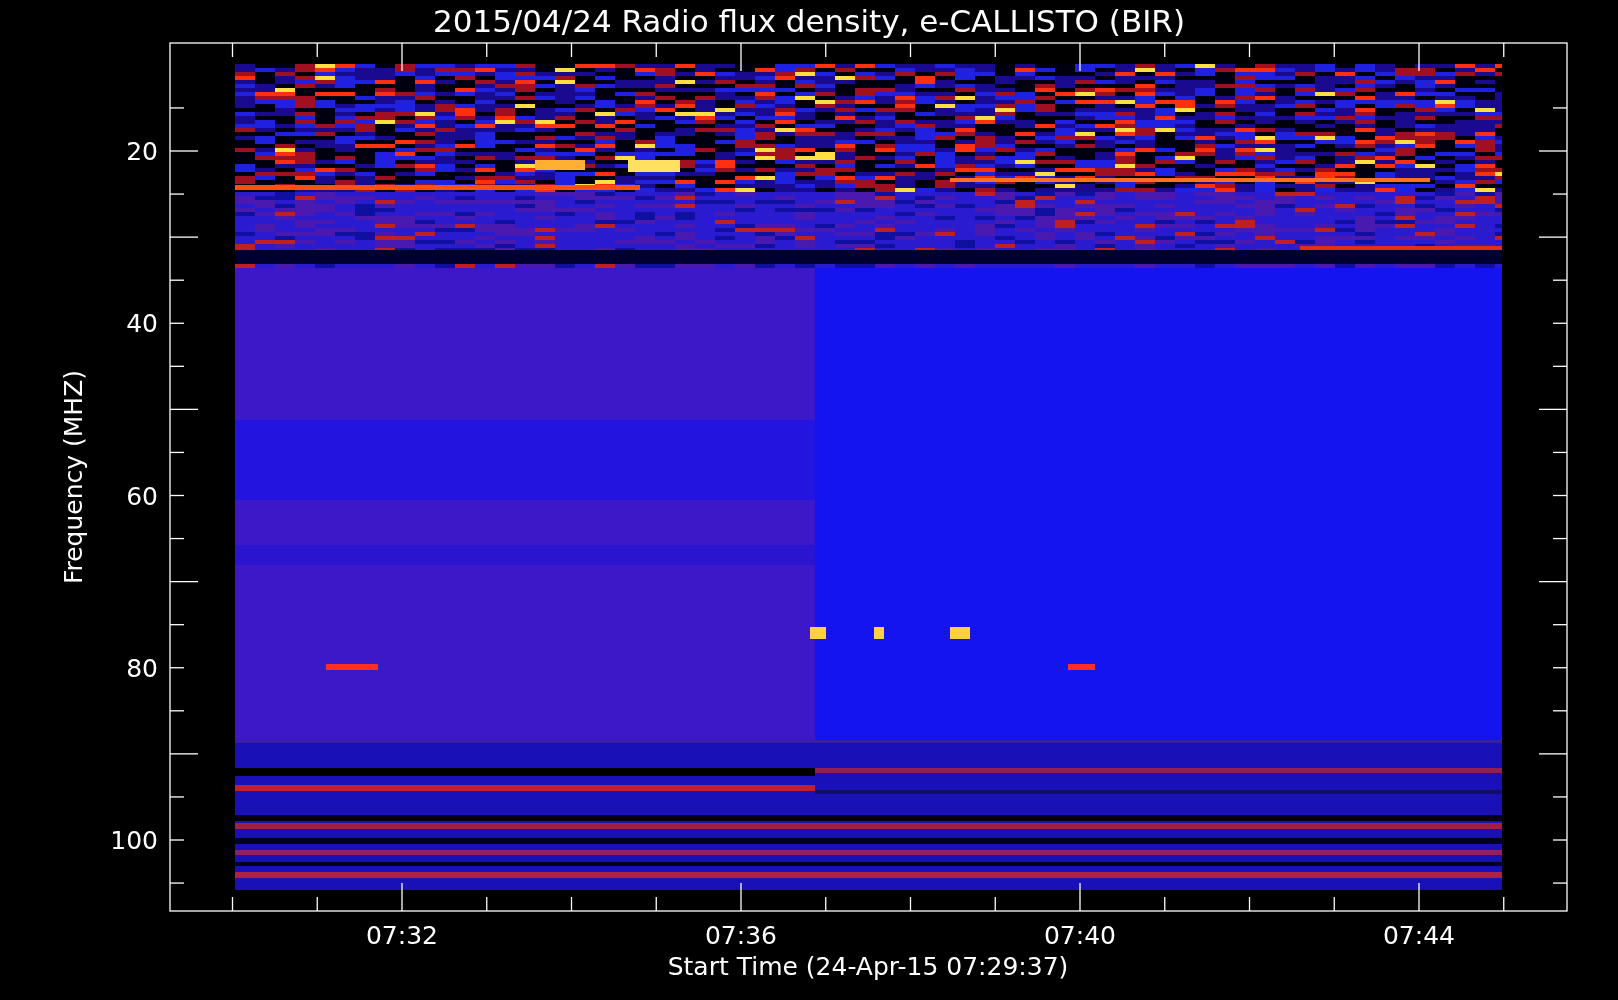 Image resolution: width=1618 pixels, height=1000 pixels. What do you see at coordinates (142, 324) in the screenshot?
I see `y-tick-label: 40` at bounding box center [142, 324].